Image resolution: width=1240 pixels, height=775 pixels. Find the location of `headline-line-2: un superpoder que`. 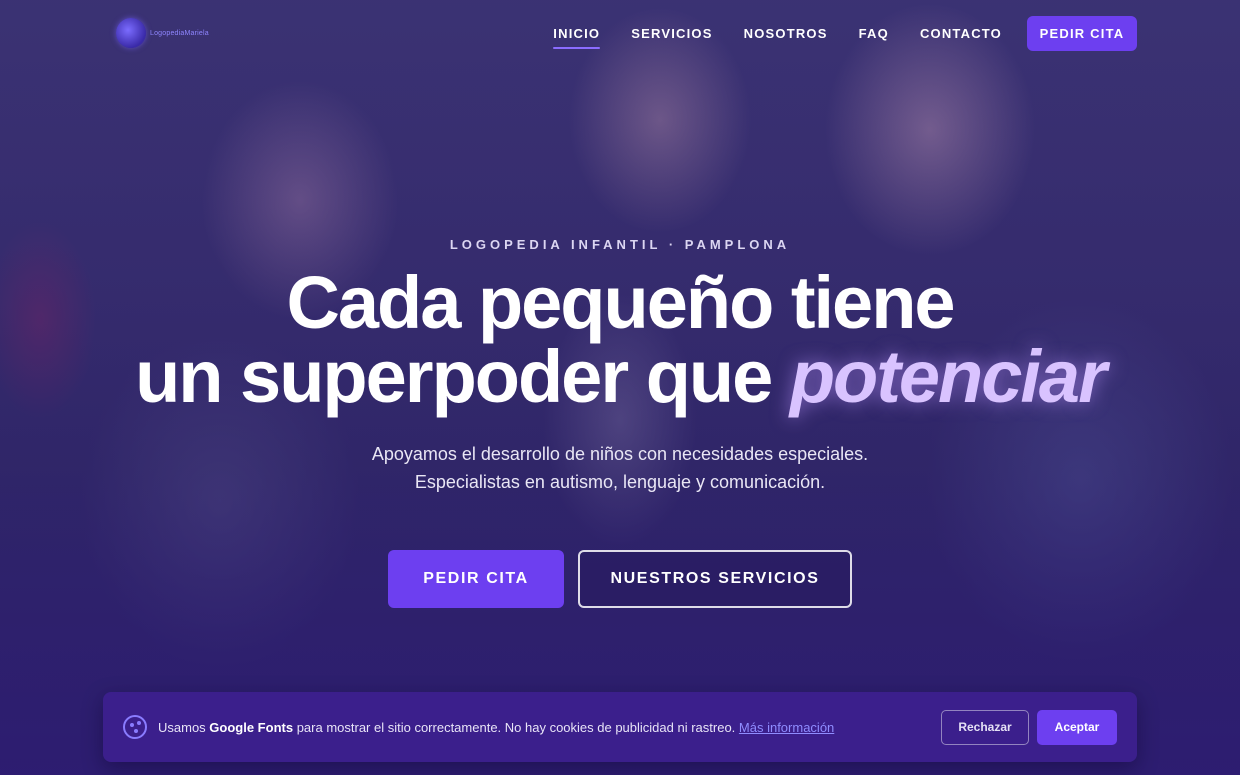

headline-line-2: un superpoder que is located at coordinates (462, 376).